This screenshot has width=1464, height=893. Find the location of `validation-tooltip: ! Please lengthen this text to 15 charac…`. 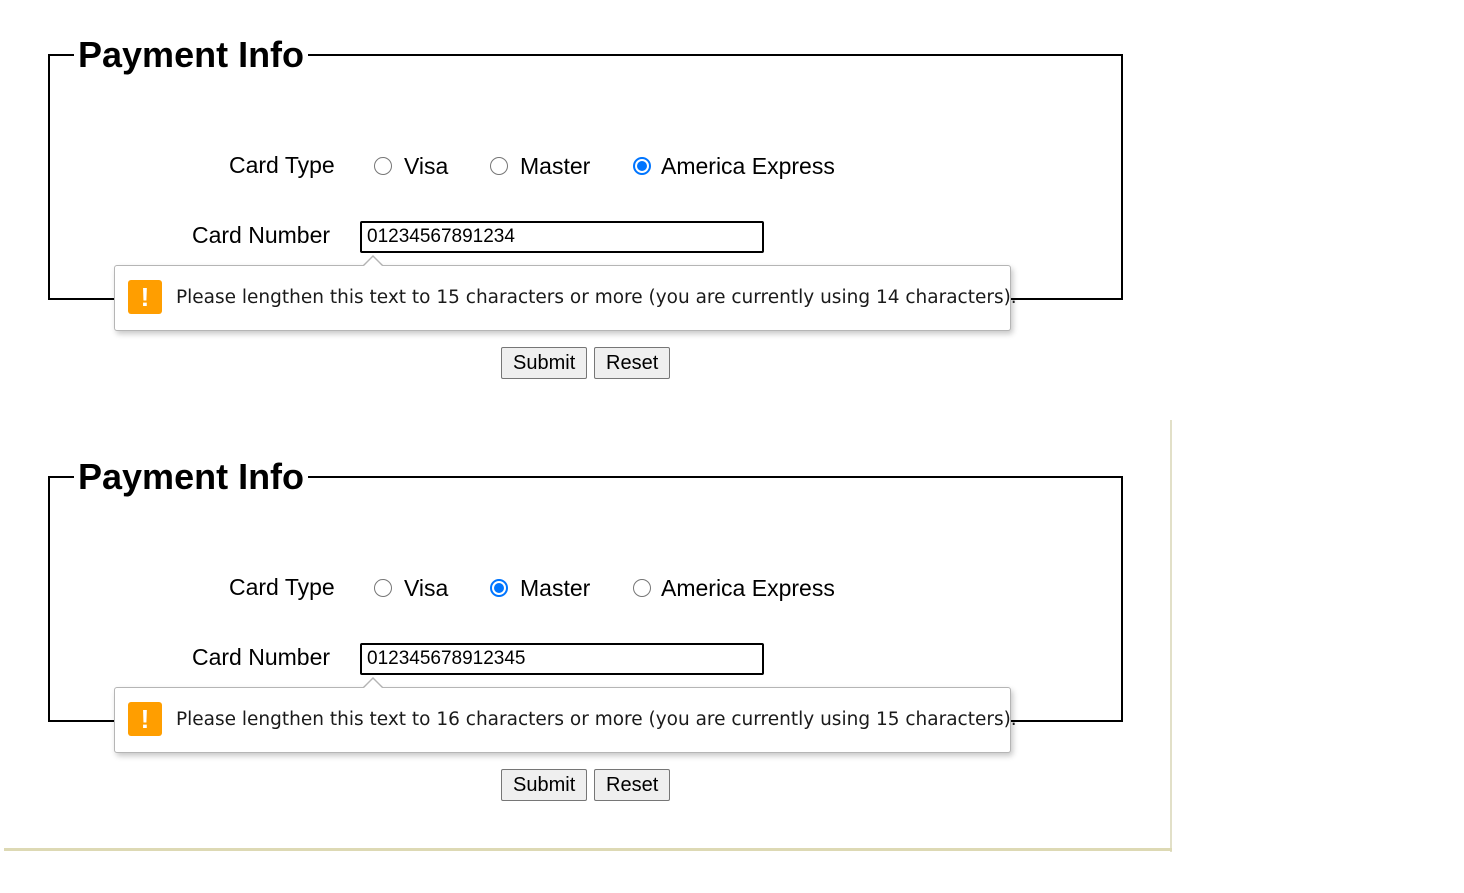

validation-tooltip: ! Please lengthen this text to 15 charac… is located at coordinates (565, 298).